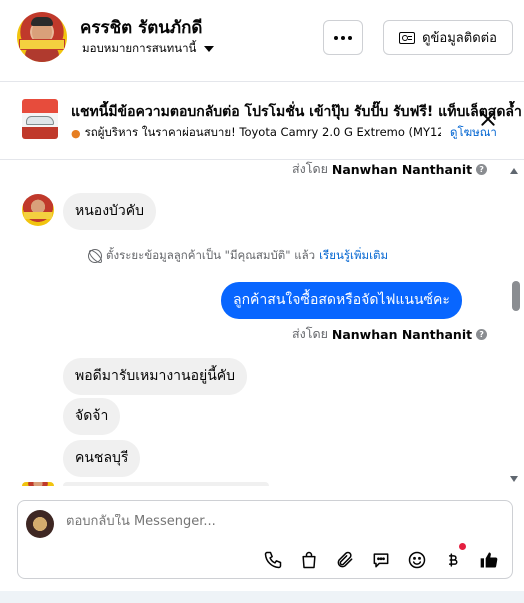 This screenshot has height=603, width=524. I want to click on incoming-message: พอดีมารับเหมางานอยู่นี้คับ, so click(155, 376).